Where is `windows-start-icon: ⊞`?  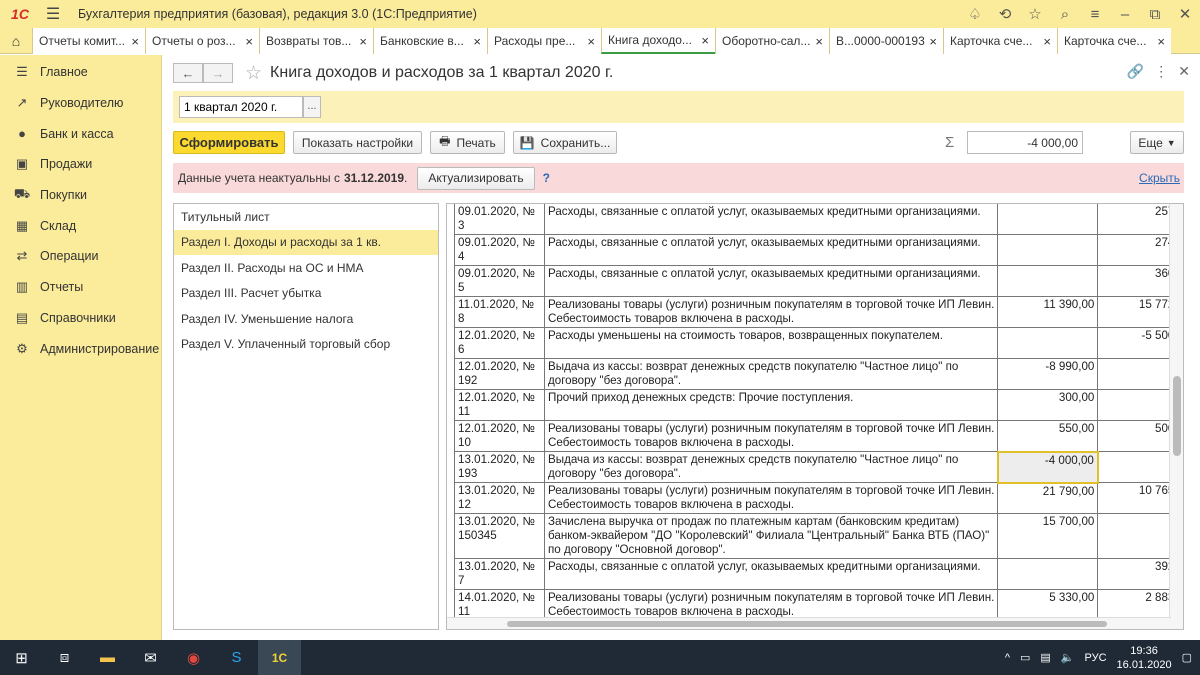 windows-start-icon: ⊞ is located at coordinates (21, 657).